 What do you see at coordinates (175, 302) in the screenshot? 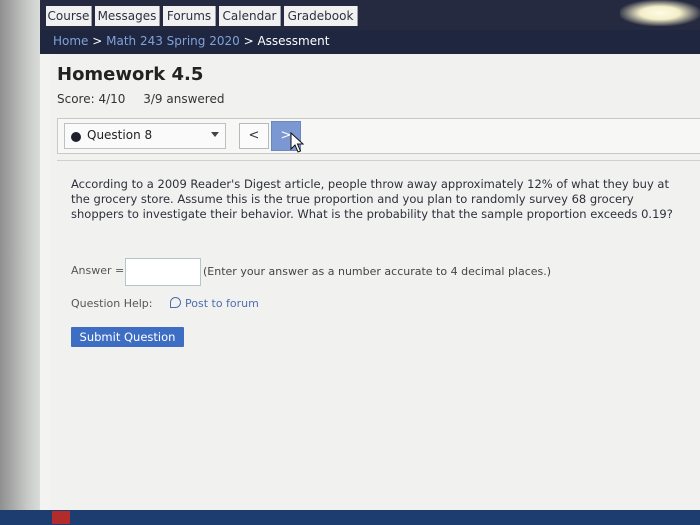
I see `speech-bubble-icon` at bounding box center [175, 302].